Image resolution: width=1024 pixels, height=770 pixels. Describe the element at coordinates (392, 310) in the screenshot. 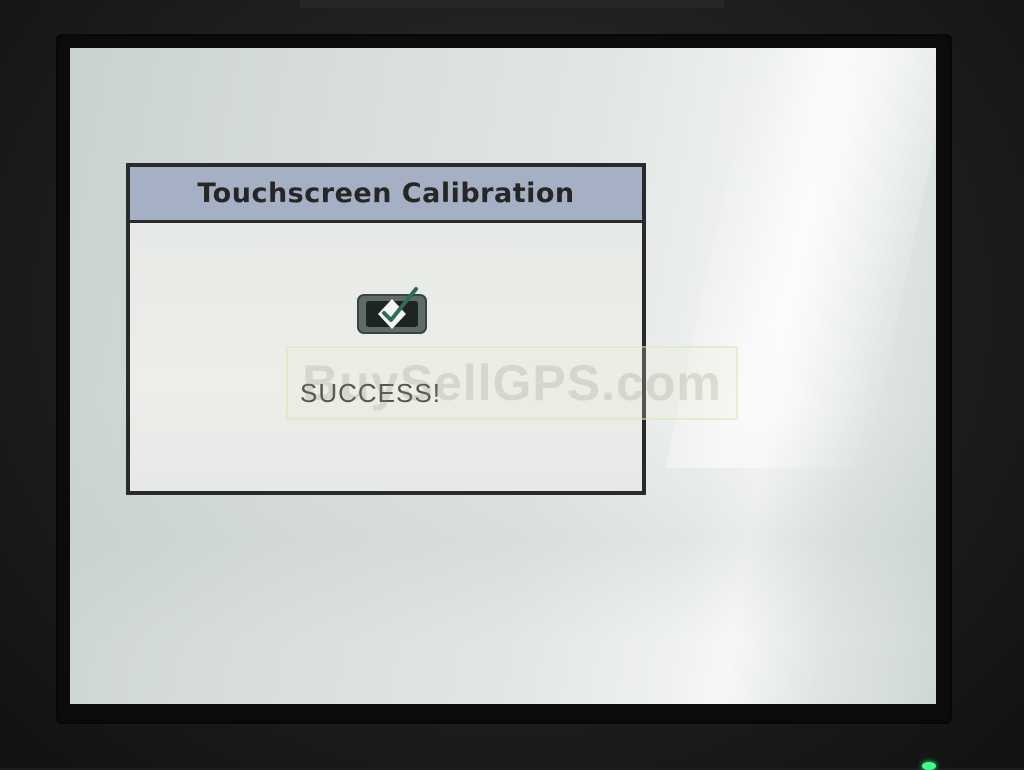

I see `checkmark-success-icon` at that location.